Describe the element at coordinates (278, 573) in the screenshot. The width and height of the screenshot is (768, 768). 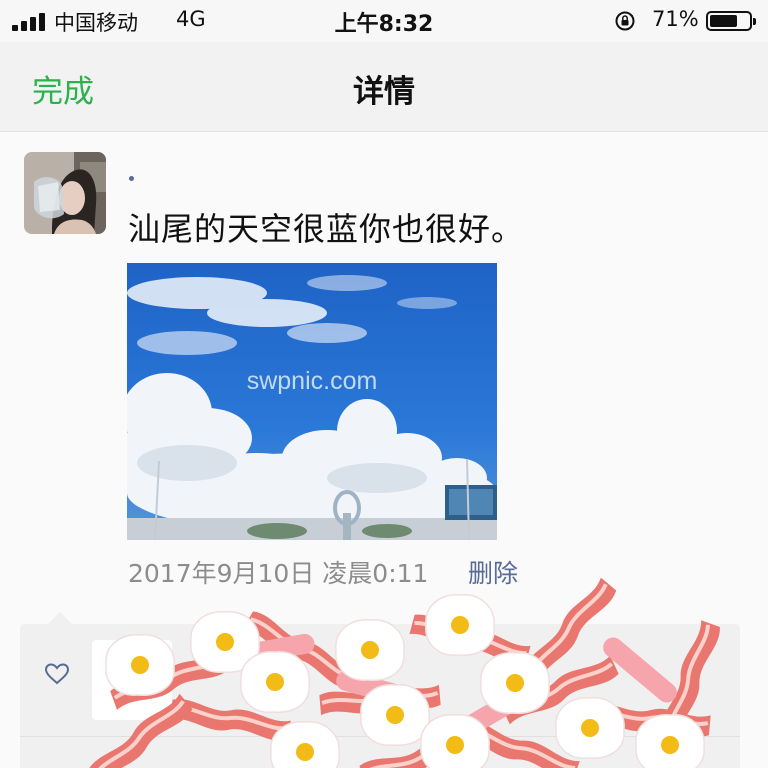
I see `post-timestamp: 2017年9月10日 凌晨0:11` at that location.